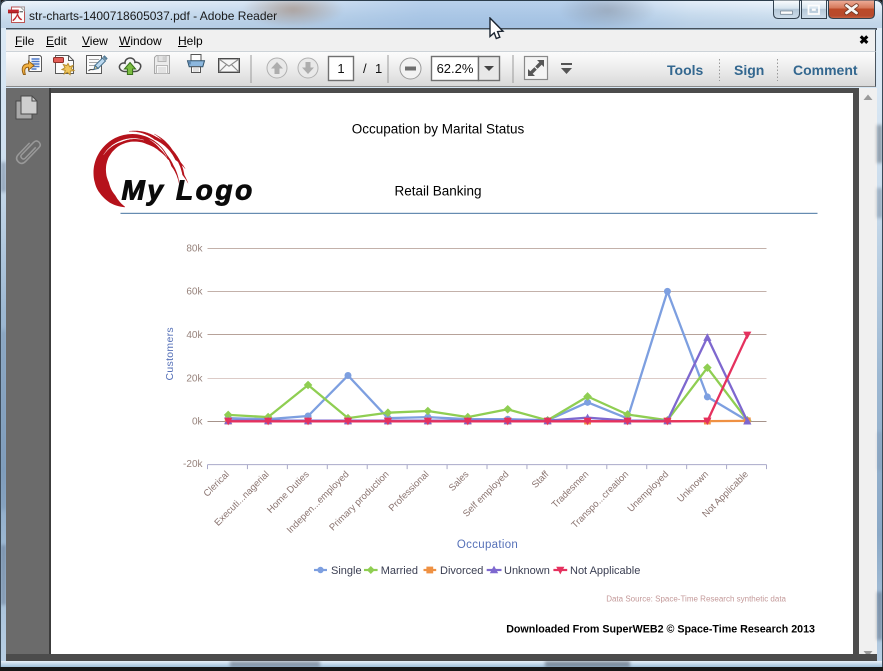 This screenshot has width=883, height=671. I want to click on svg-text: 80k, so click(194, 248).